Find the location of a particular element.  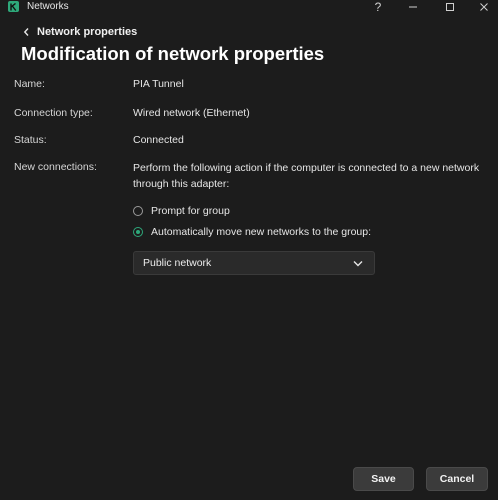

auto-move-radio is located at coordinates (138, 232).